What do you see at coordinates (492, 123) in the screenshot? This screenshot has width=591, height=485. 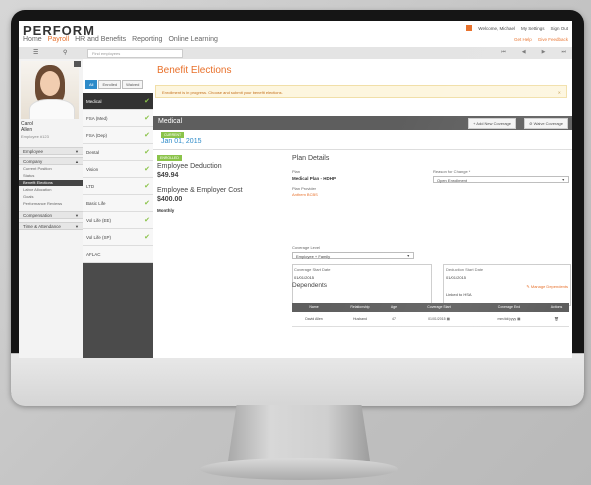 I see `add-coverage-button: + Add New Coverage` at bounding box center [492, 123].